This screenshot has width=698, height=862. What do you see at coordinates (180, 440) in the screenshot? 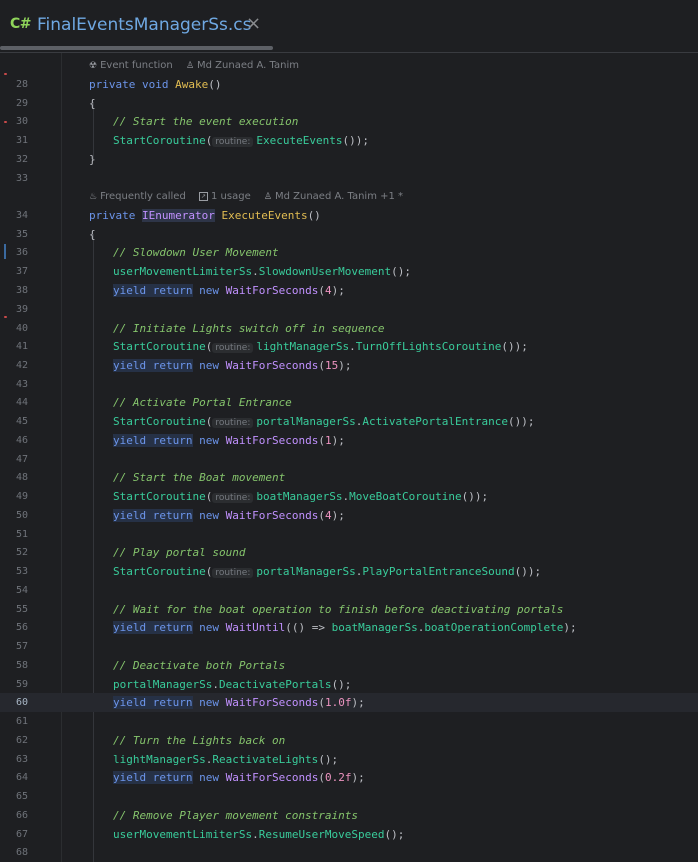
I see `code-line: 46 yield return new WaitForSeconds(1);` at bounding box center [180, 440].